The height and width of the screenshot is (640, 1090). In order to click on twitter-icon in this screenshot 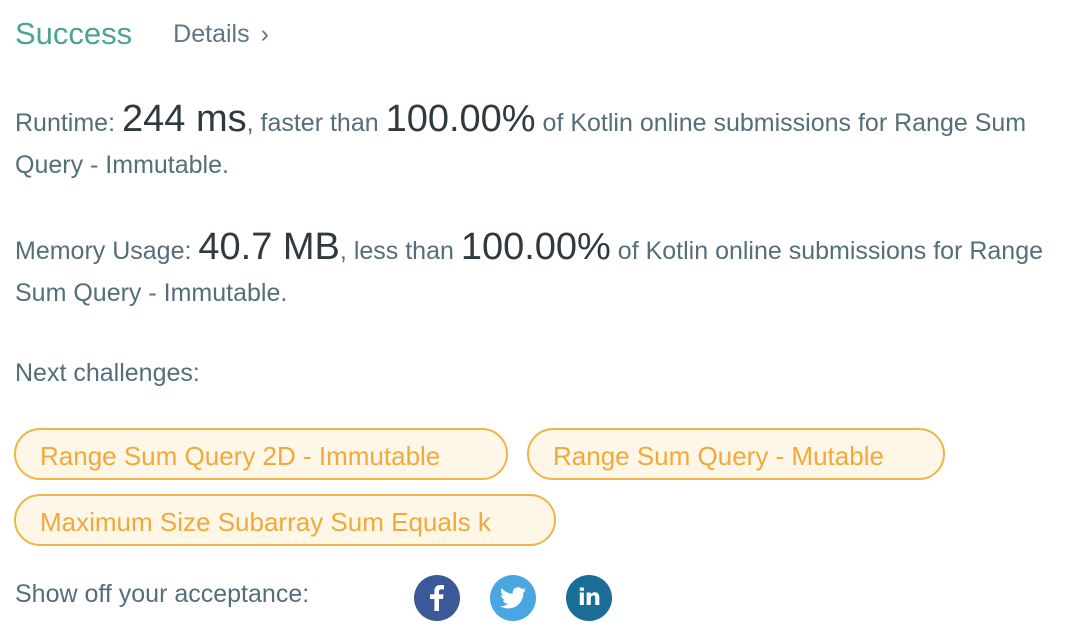, I will do `click(513, 598)`.